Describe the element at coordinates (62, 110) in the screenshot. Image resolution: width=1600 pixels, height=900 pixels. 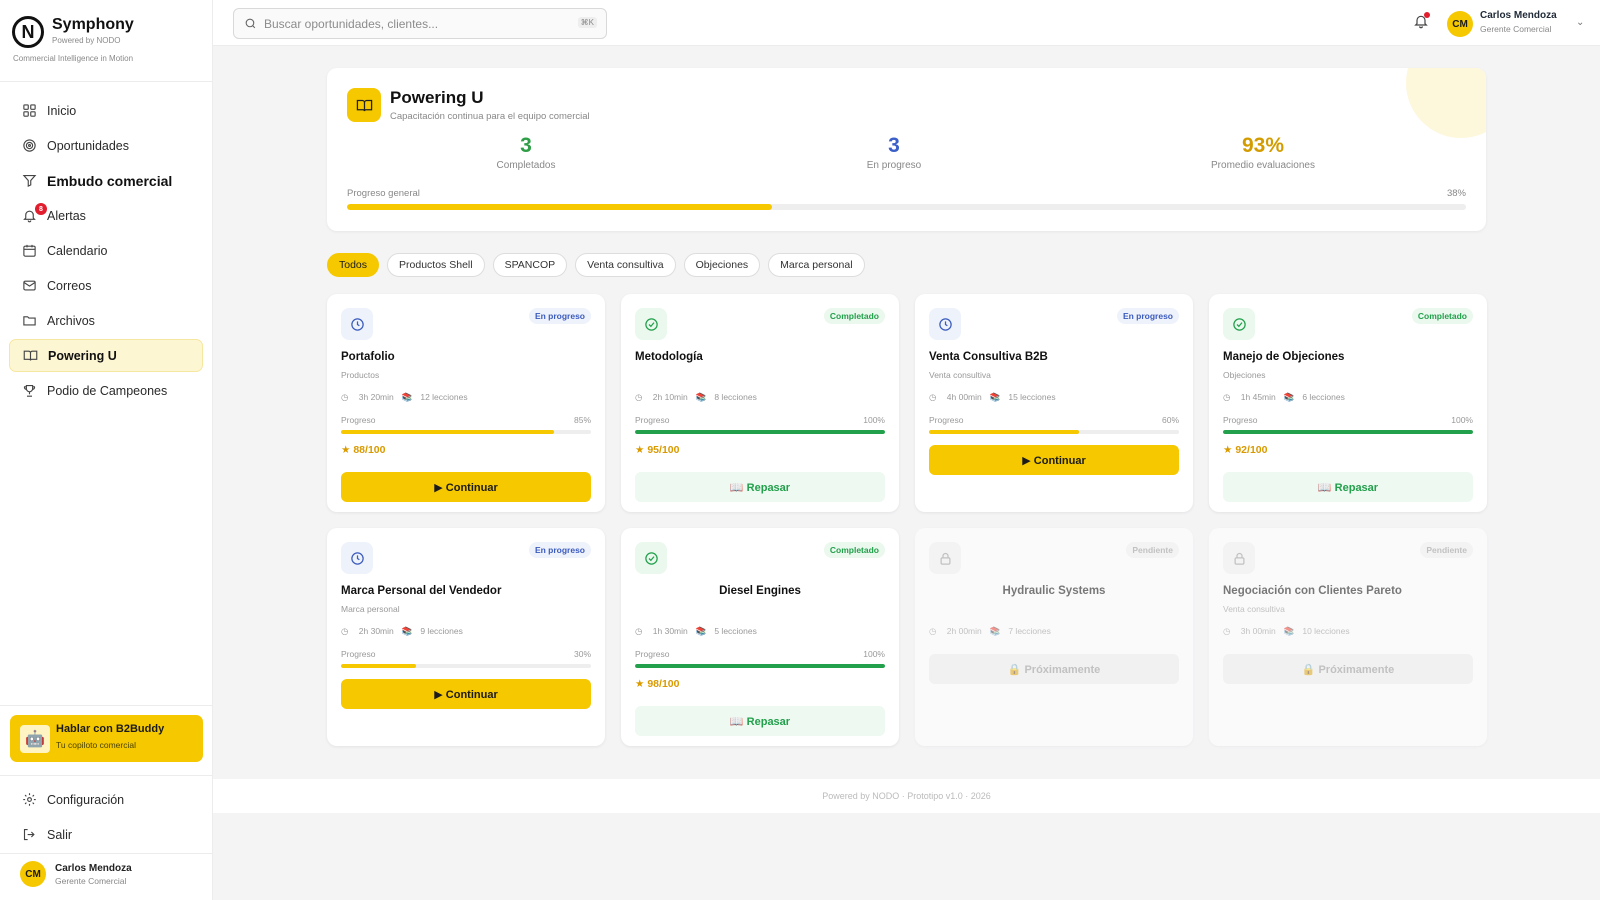
I see `nav-label: Inicio` at that location.